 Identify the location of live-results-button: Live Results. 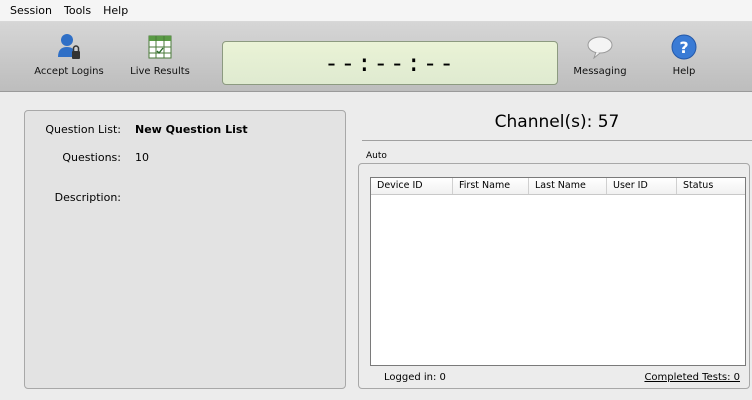
(160, 60).